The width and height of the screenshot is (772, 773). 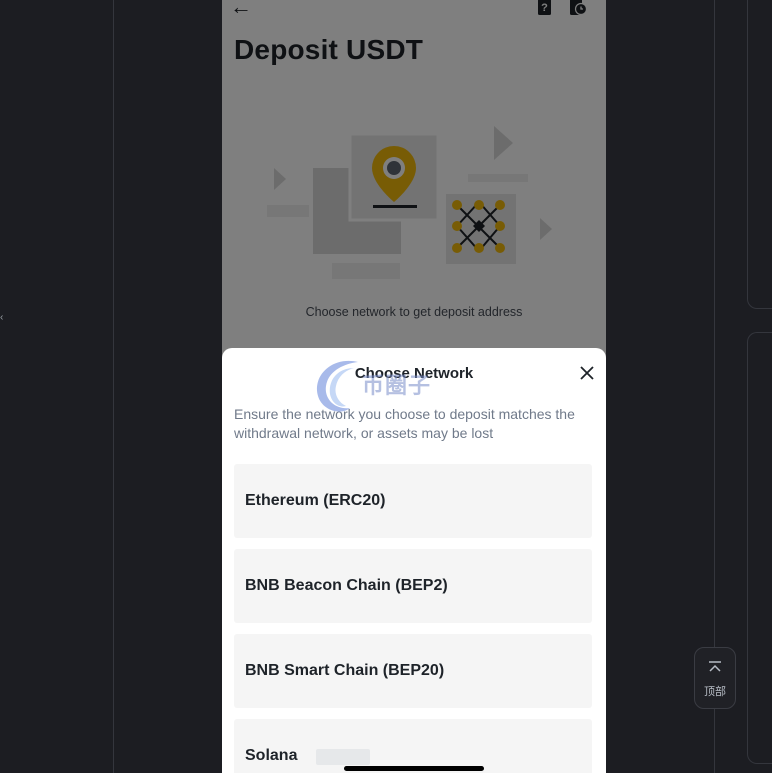 I want to click on network-option-bep20: BNB Smart Chain (BEP20), so click(x=413, y=671).